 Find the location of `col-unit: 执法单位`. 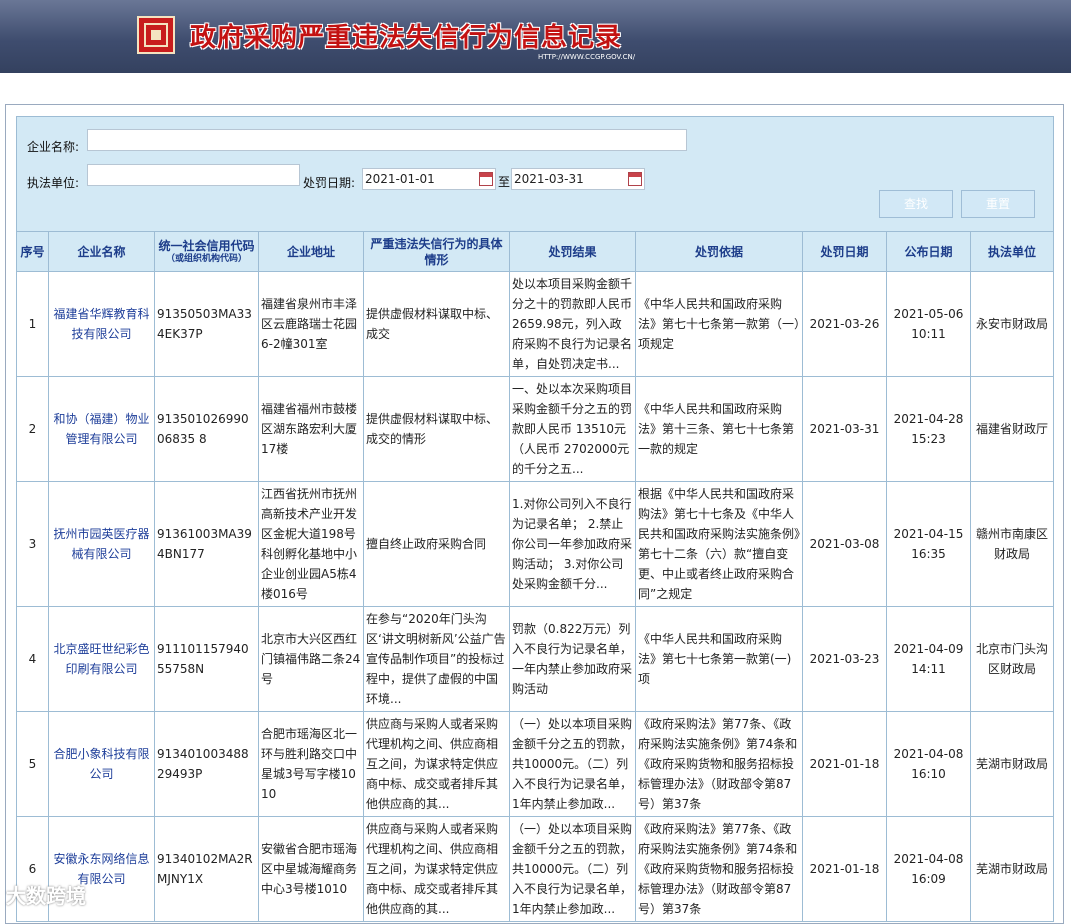

col-unit: 执法单位 is located at coordinates (1012, 251).